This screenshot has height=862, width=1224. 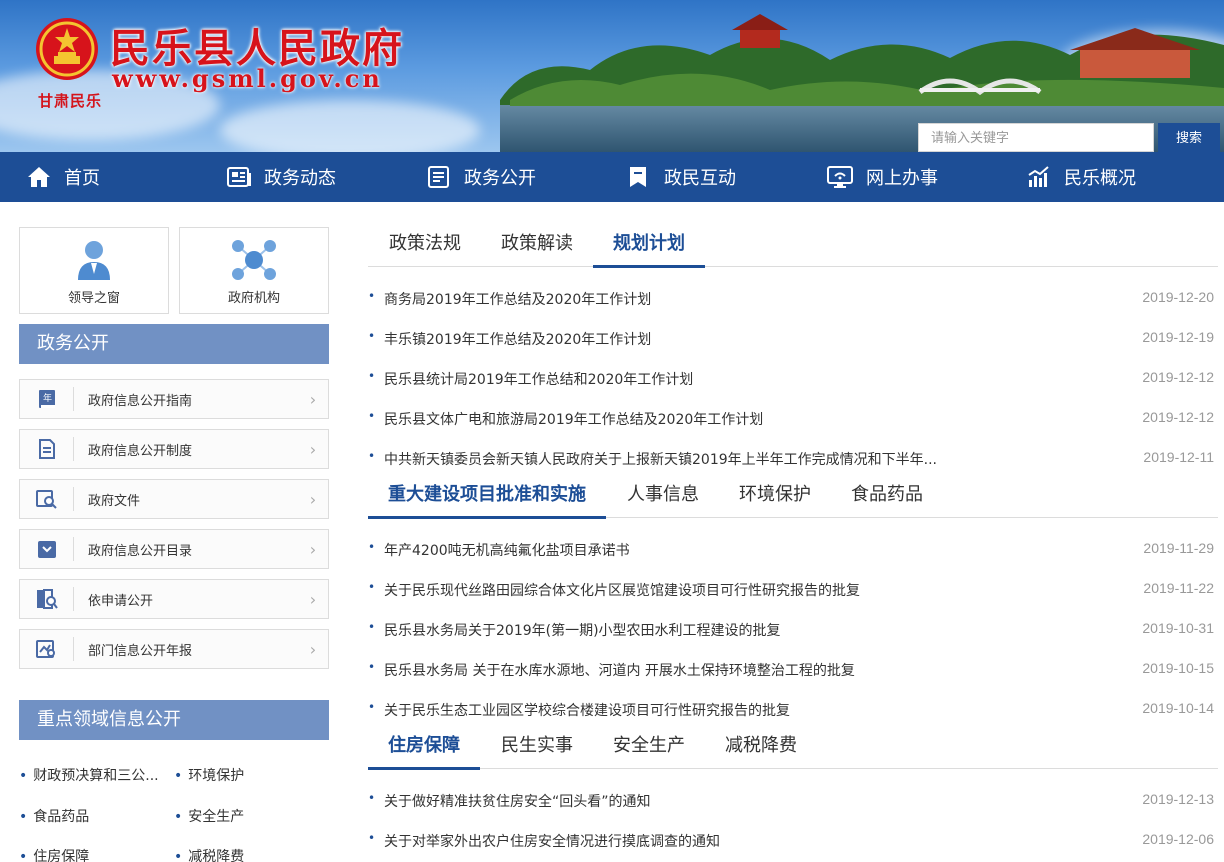 What do you see at coordinates (649, 247) in the screenshot?
I see `tab-planning: 规划计划` at bounding box center [649, 247].